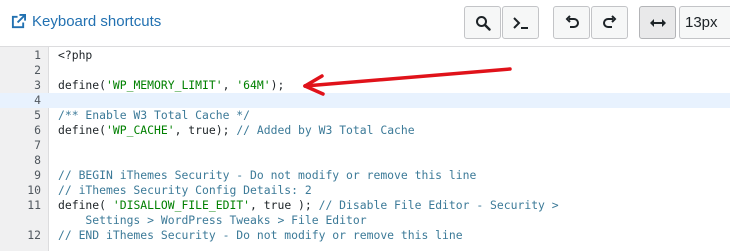 The width and height of the screenshot is (730, 251). I want to click on search-icon, so click(483, 23).